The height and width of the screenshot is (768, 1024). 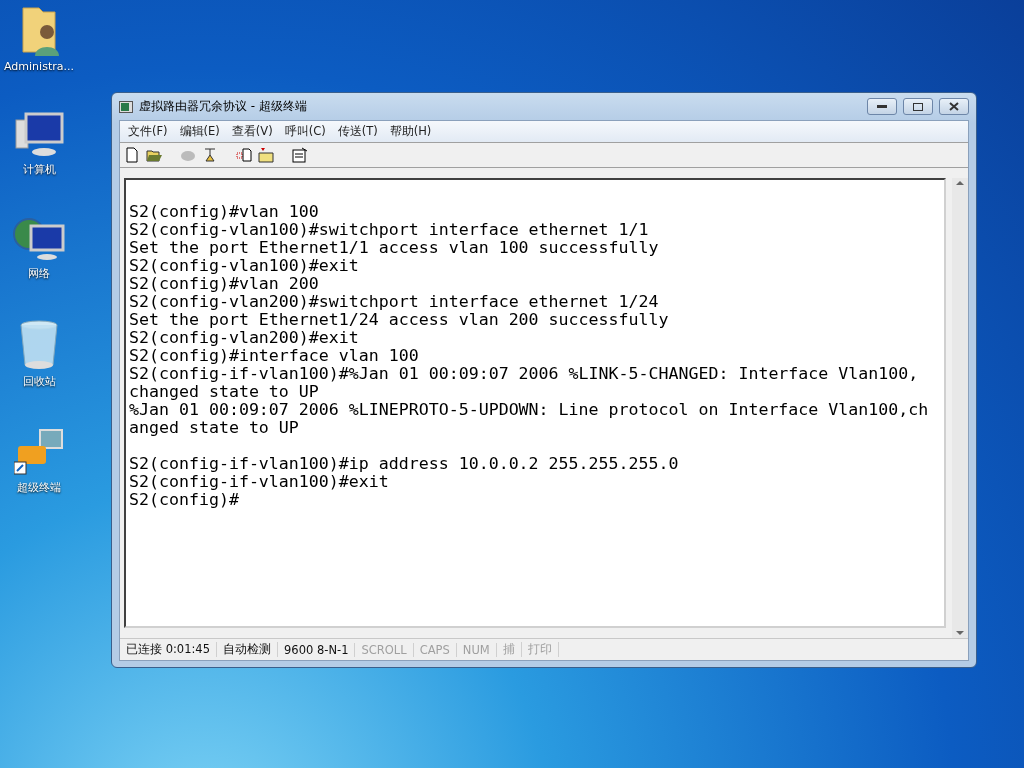 I want to click on minimize-button, so click(x=882, y=106).